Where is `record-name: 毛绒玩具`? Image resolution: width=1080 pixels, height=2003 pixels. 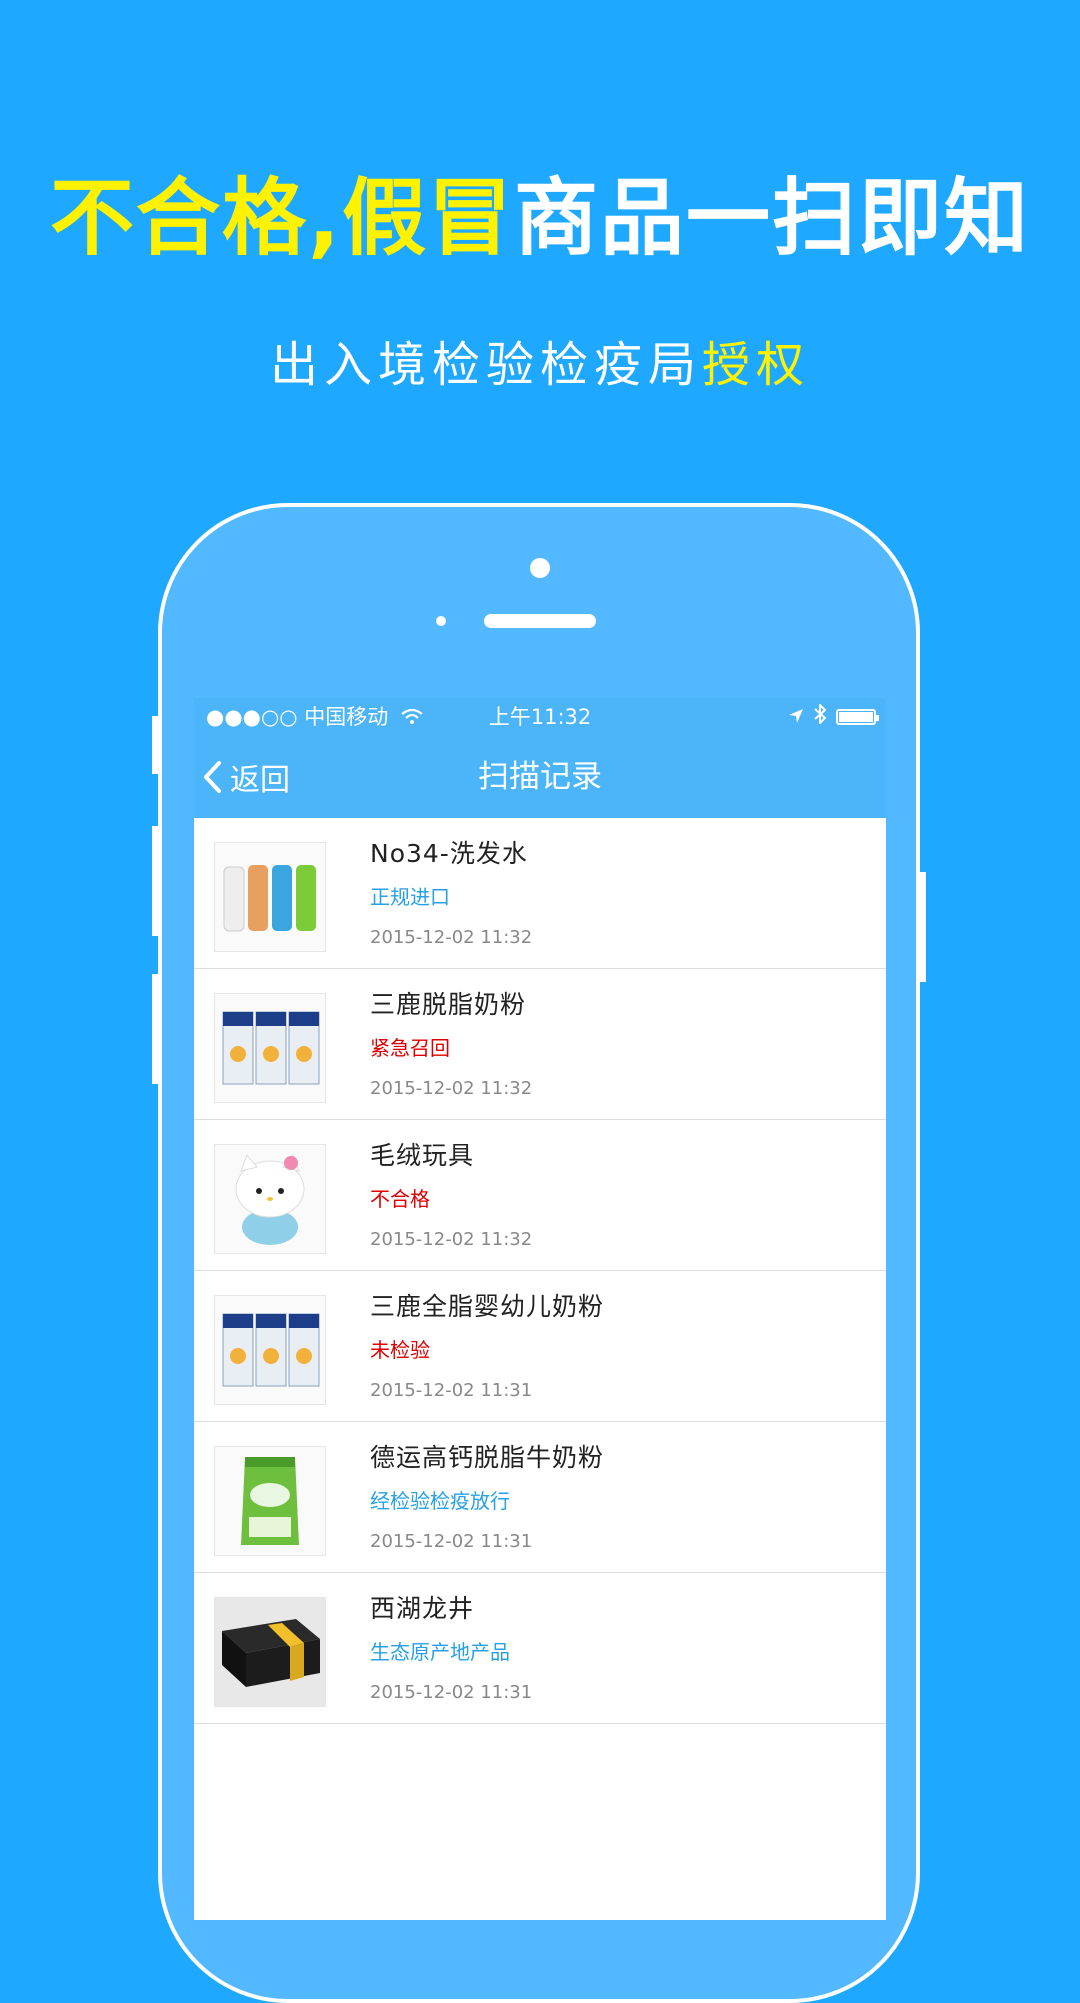
record-name: 毛绒玩具 is located at coordinates (422, 1155).